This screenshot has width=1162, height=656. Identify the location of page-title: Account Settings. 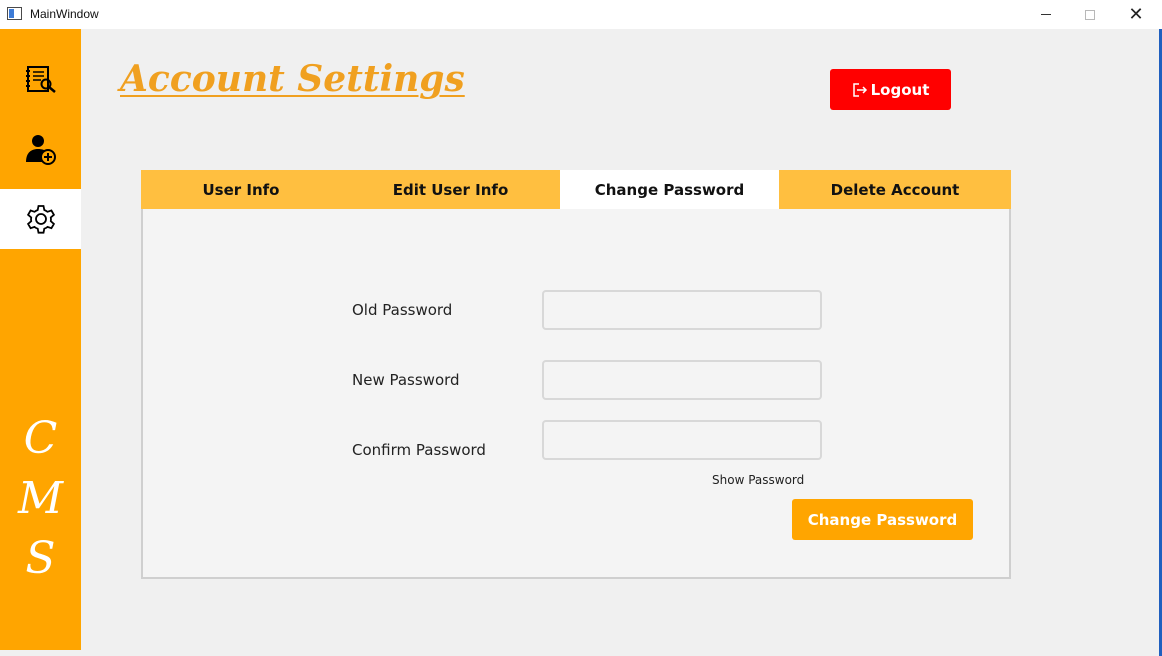
(292, 79).